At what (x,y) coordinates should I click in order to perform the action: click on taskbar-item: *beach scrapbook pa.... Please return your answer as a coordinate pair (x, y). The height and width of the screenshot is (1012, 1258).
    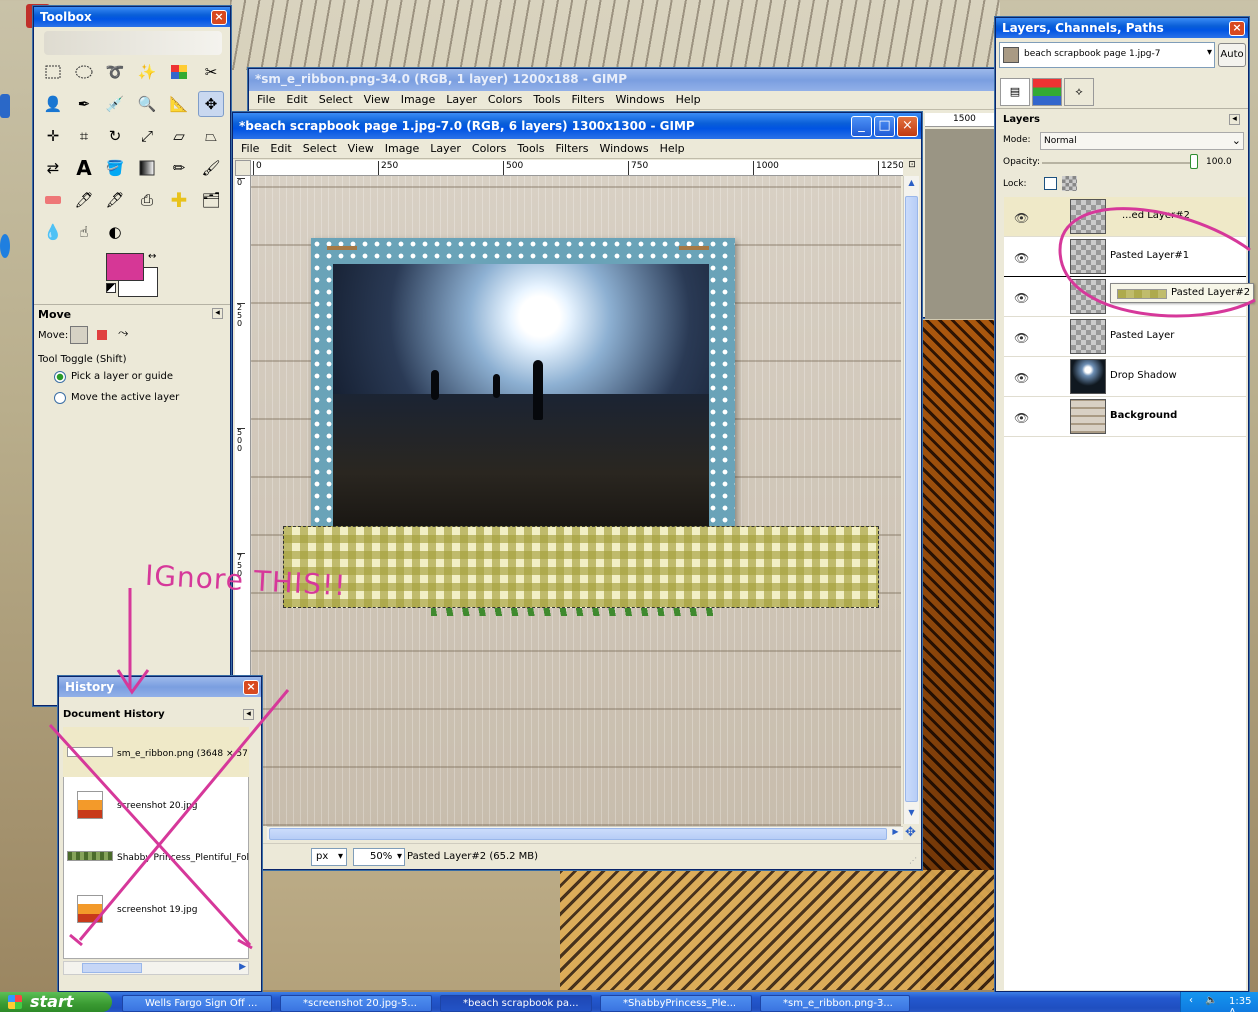
    Looking at the image, I should click on (516, 1003).